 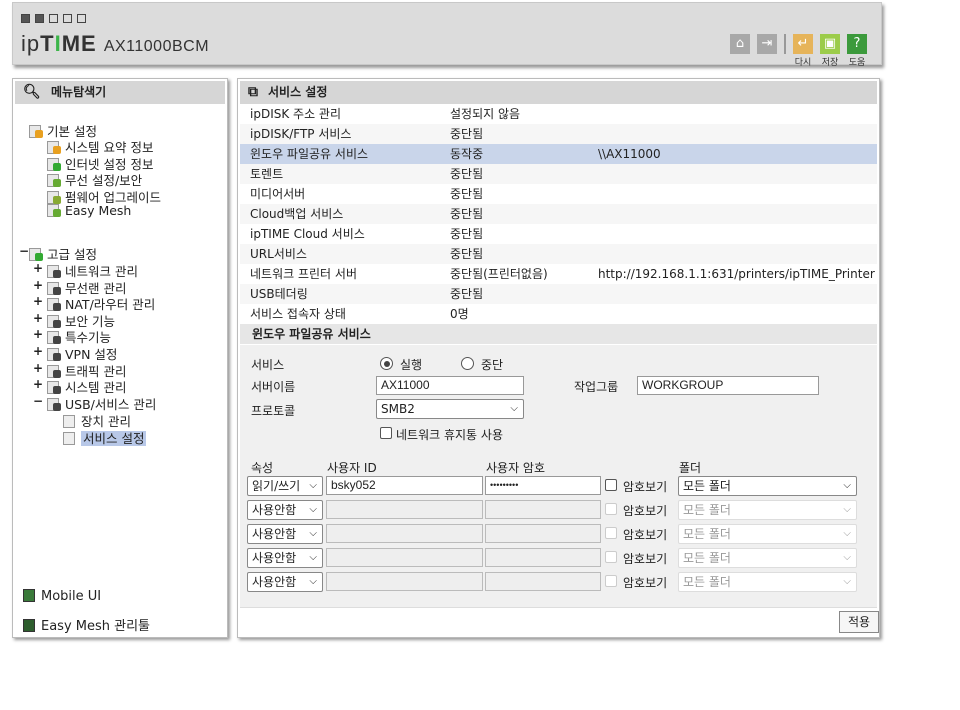 What do you see at coordinates (558, 154) in the screenshot?
I see `service-row: 윈도우 파일공유 서비스 동작중 \\AX11000` at bounding box center [558, 154].